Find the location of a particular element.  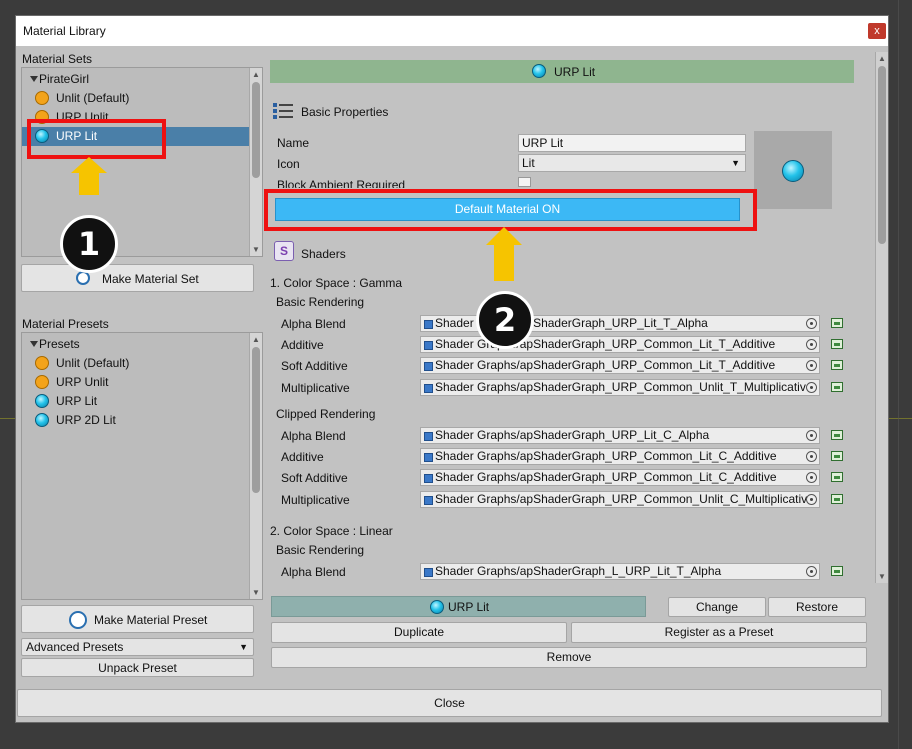

tree-root-pirategirl: PirateGirl is located at coordinates (136, 79).